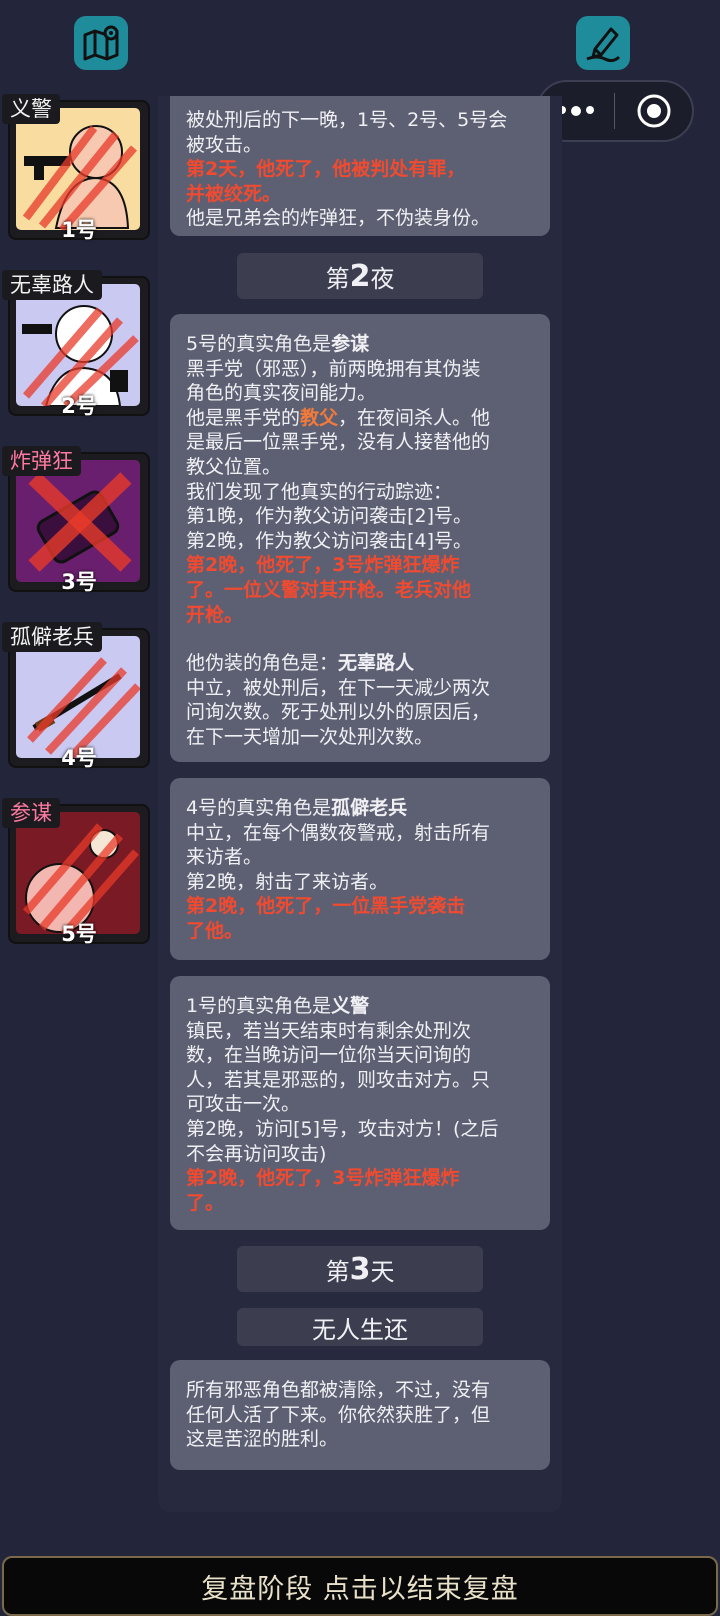 The image size is (720, 1616). What do you see at coordinates (338, 417) in the screenshot?
I see `log-line: 他是黑手党的教父，在夜间杀人。他` at bounding box center [338, 417].